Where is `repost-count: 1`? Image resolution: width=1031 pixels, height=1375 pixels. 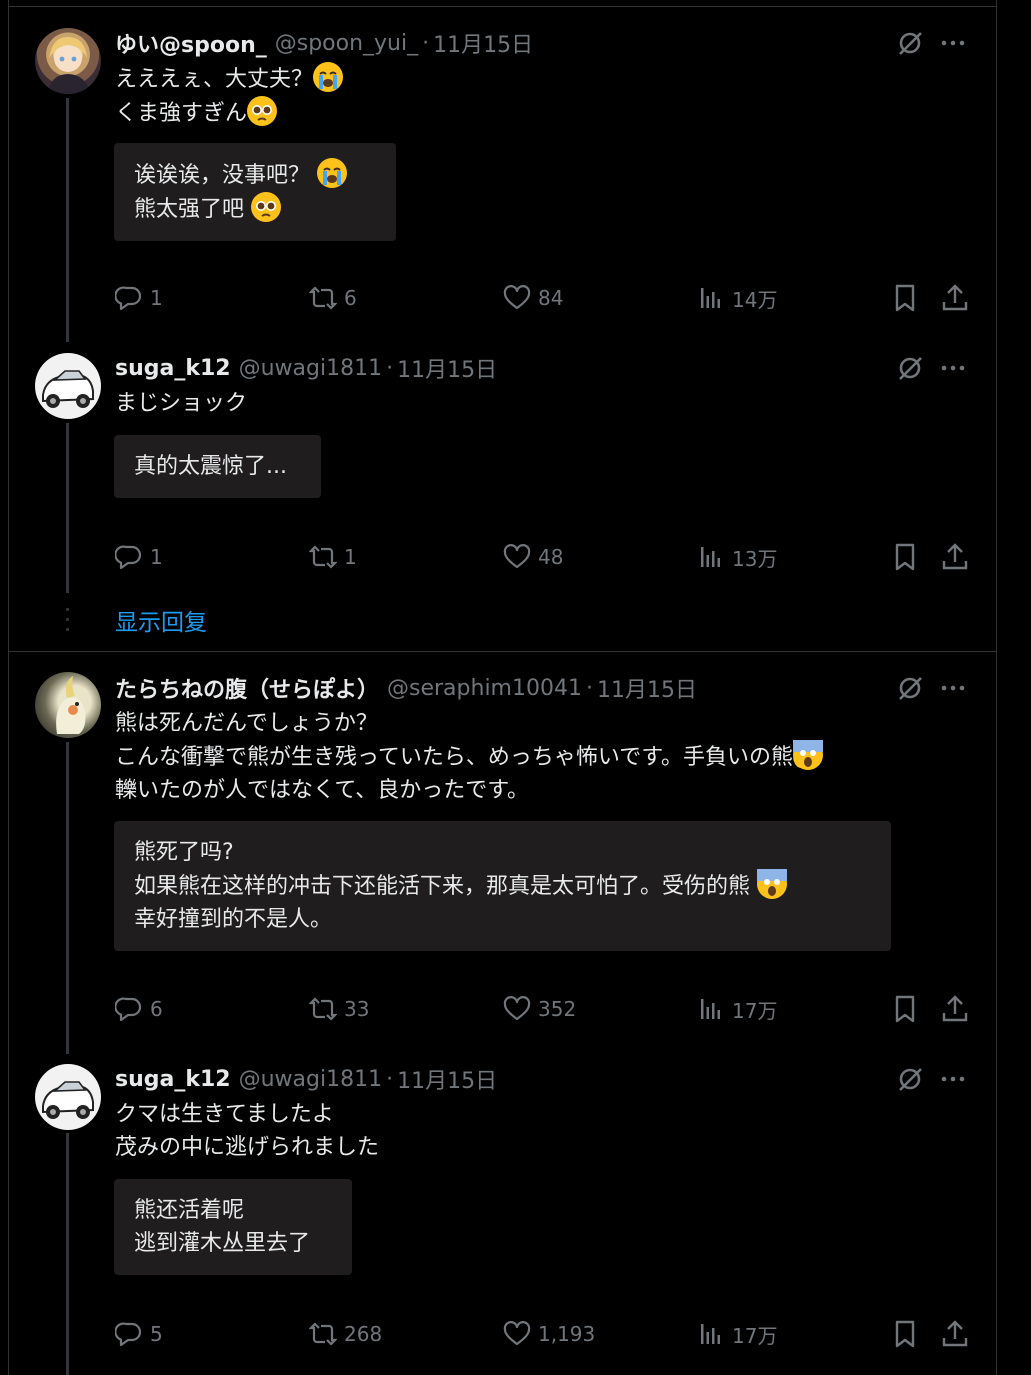
repost-count: 1 is located at coordinates (350, 557).